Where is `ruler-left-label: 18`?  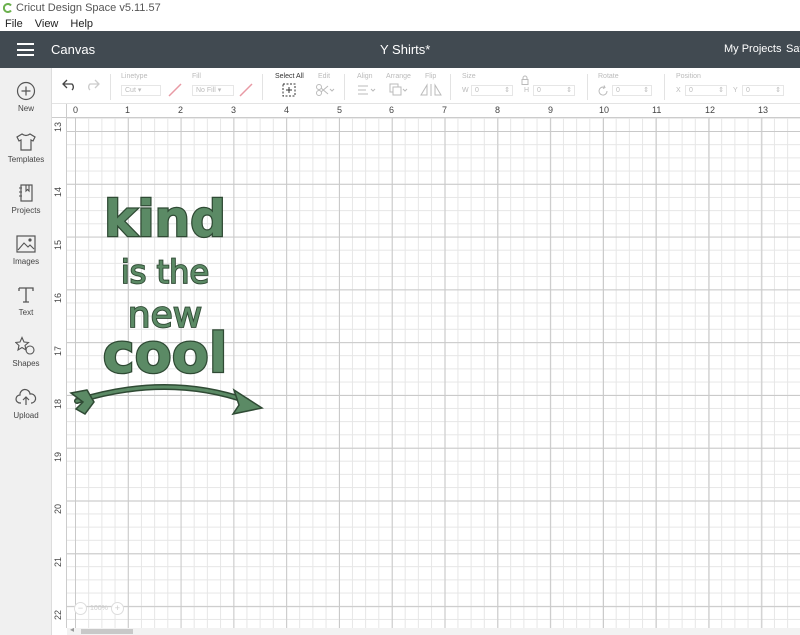
ruler-left-label: 18 is located at coordinates (58, 403).